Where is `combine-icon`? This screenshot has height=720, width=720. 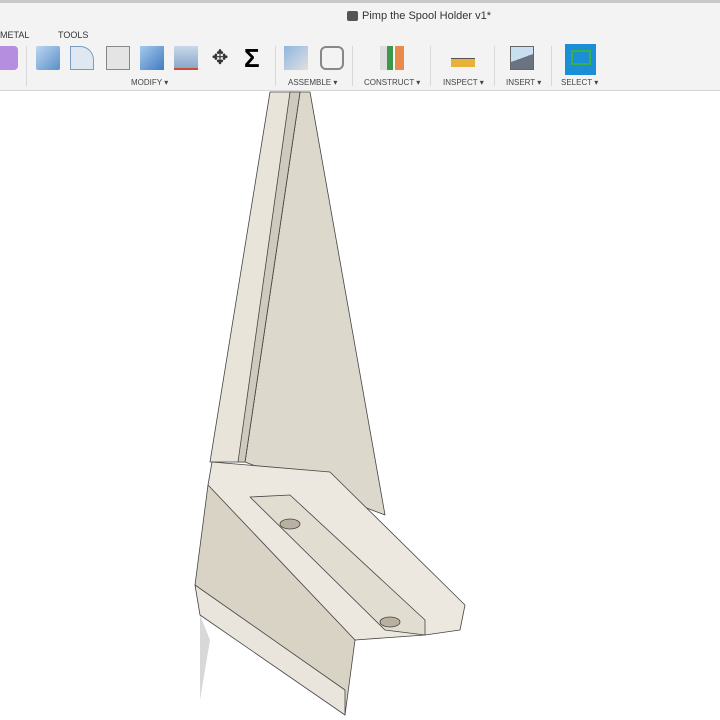
combine-icon is located at coordinates (152, 58).